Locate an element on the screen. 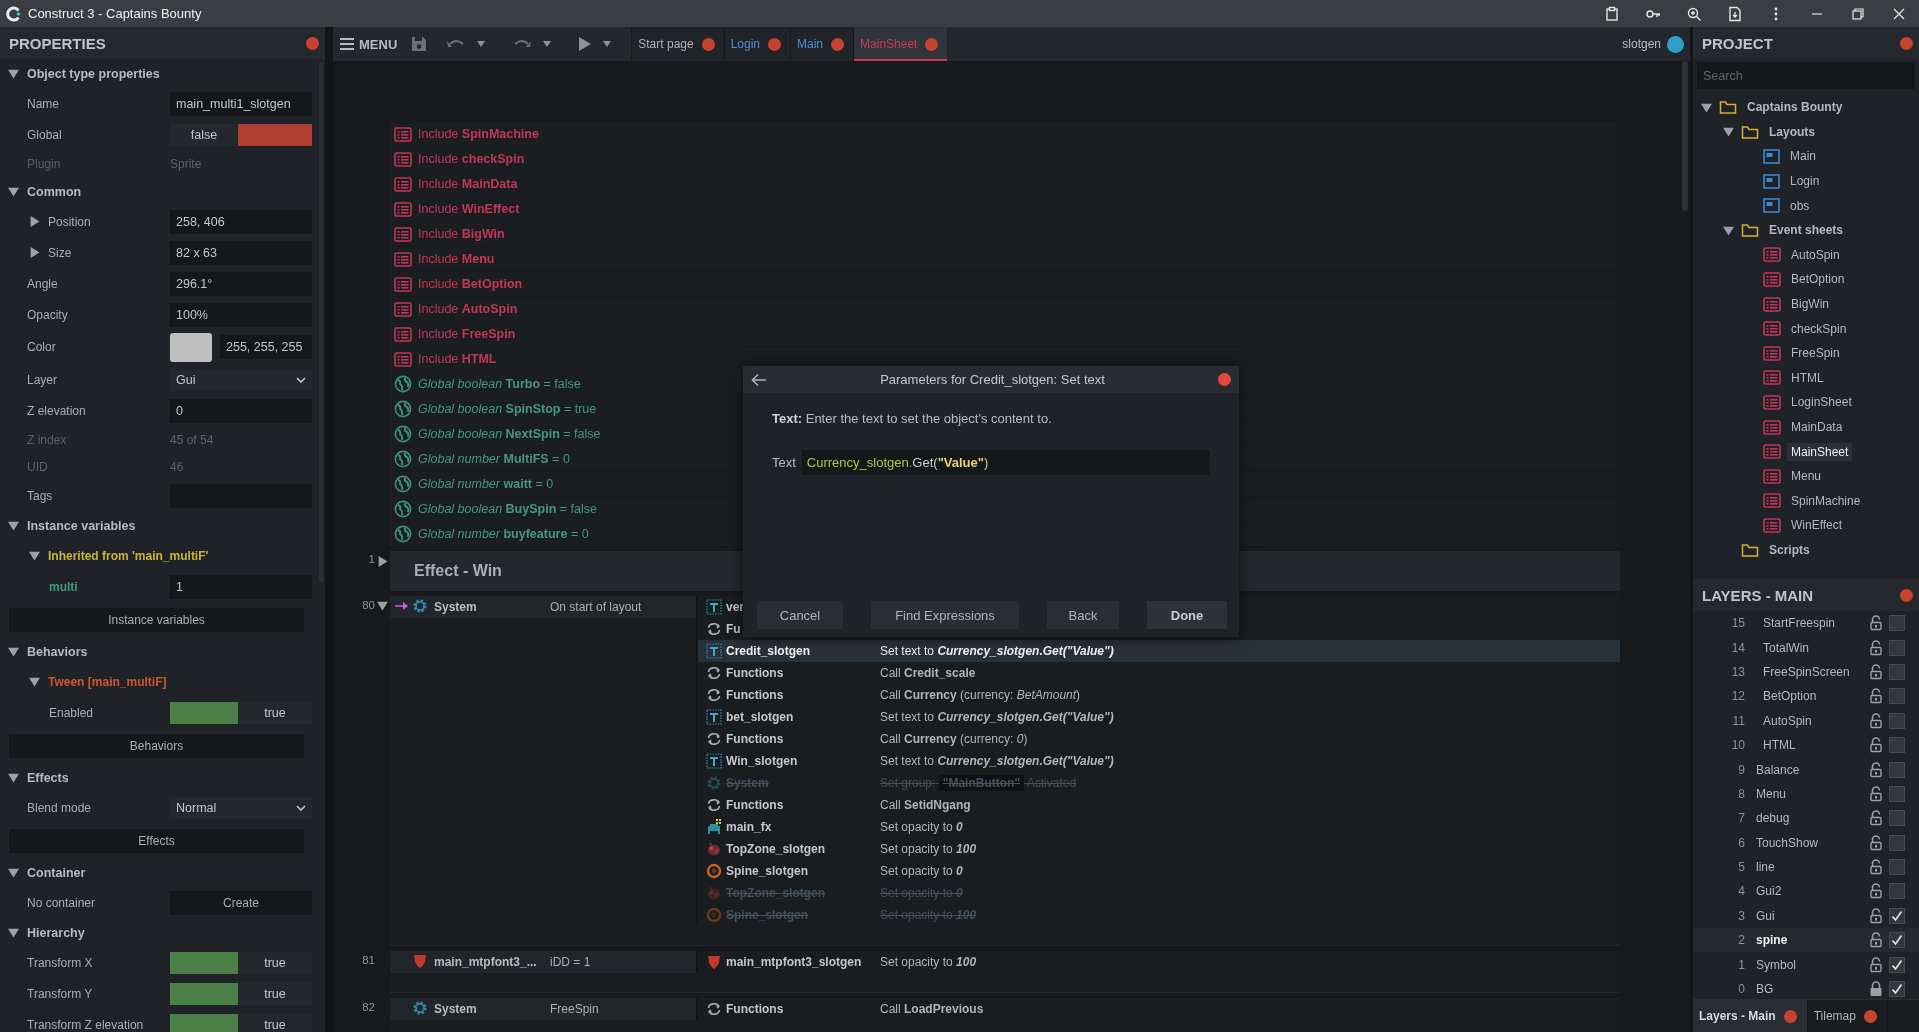 The width and height of the screenshot is (1919, 1032). global-variable-text: Global number waitt = 0 is located at coordinates (486, 484).